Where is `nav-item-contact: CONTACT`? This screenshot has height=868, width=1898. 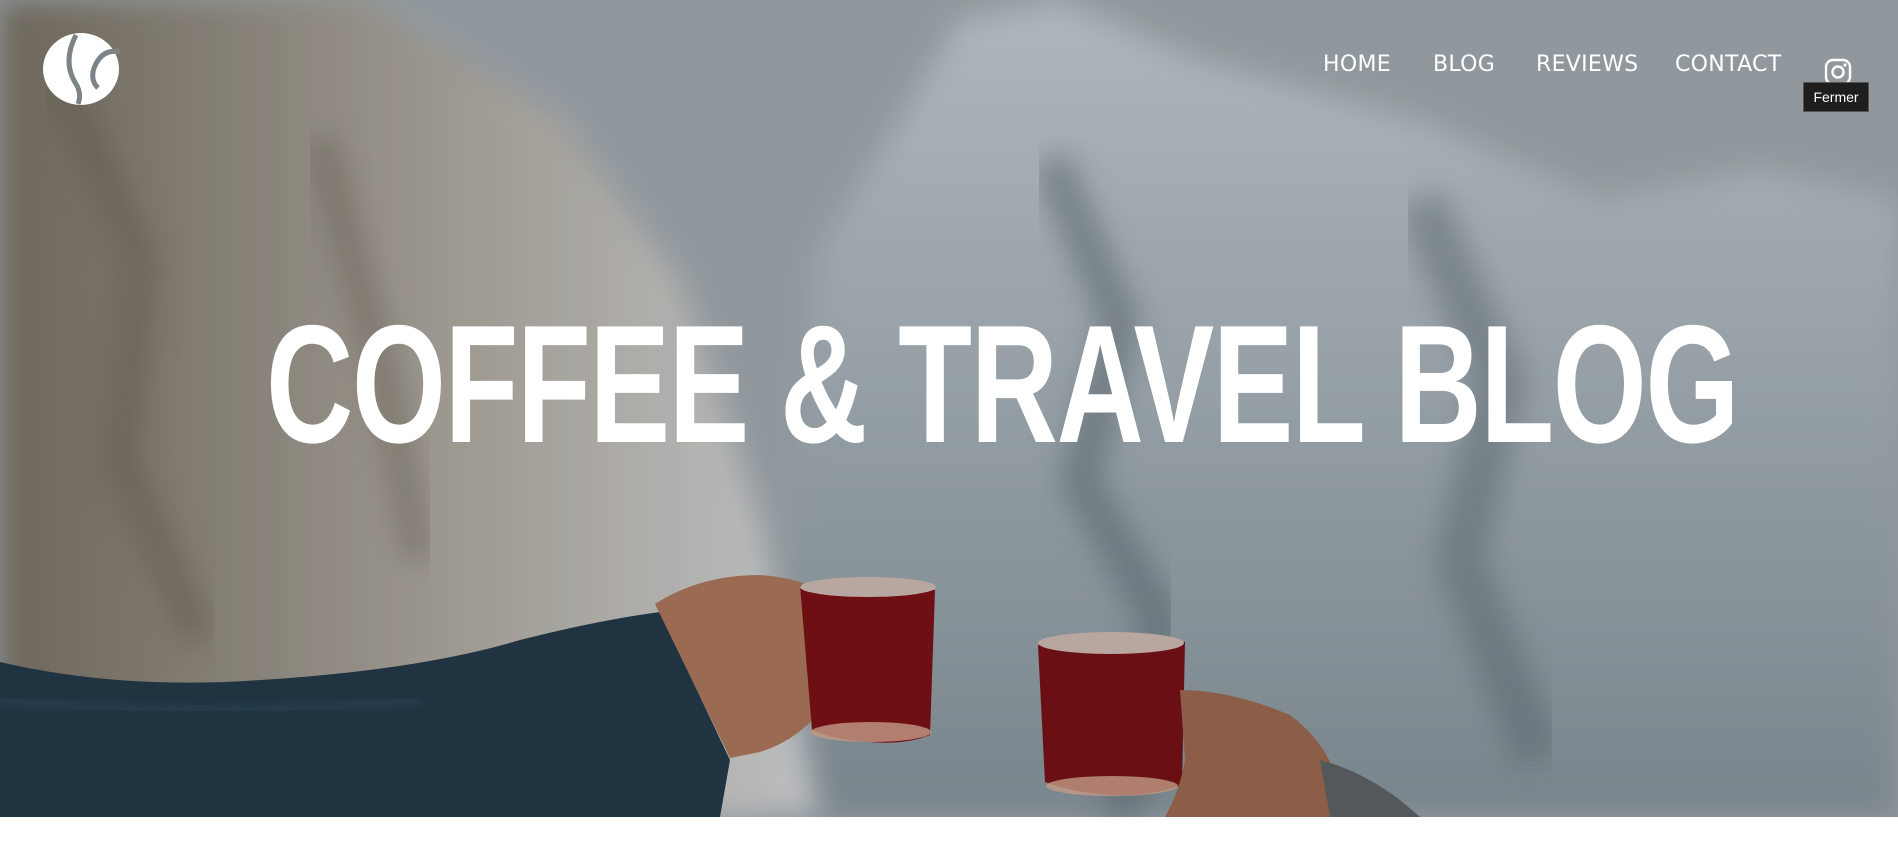 nav-item-contact: CONTACT is located at coordinates (1728, 64).